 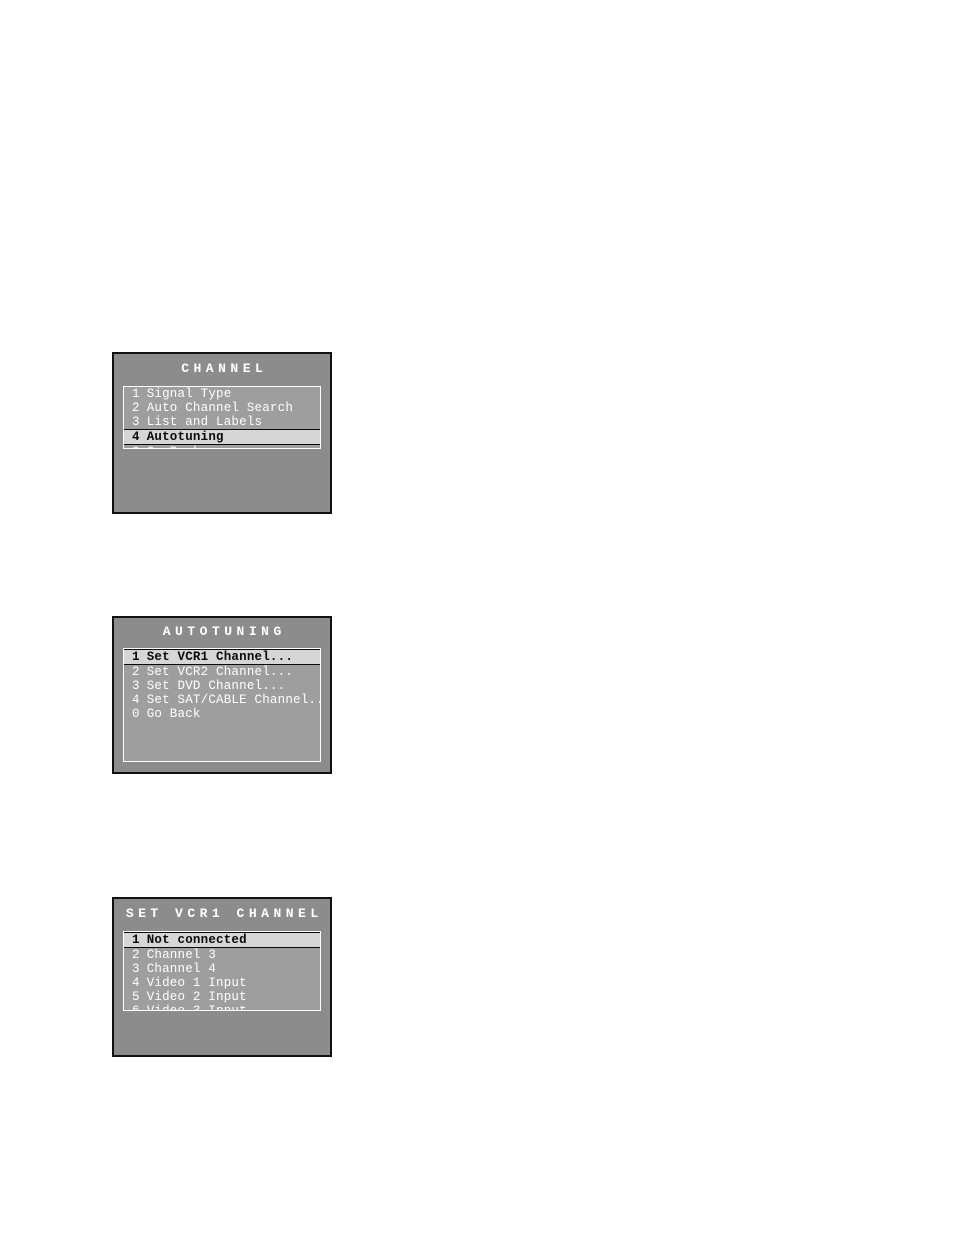 I want to click on menu-item-not-connected: 1 Not connected, so click(x=222, y=940).